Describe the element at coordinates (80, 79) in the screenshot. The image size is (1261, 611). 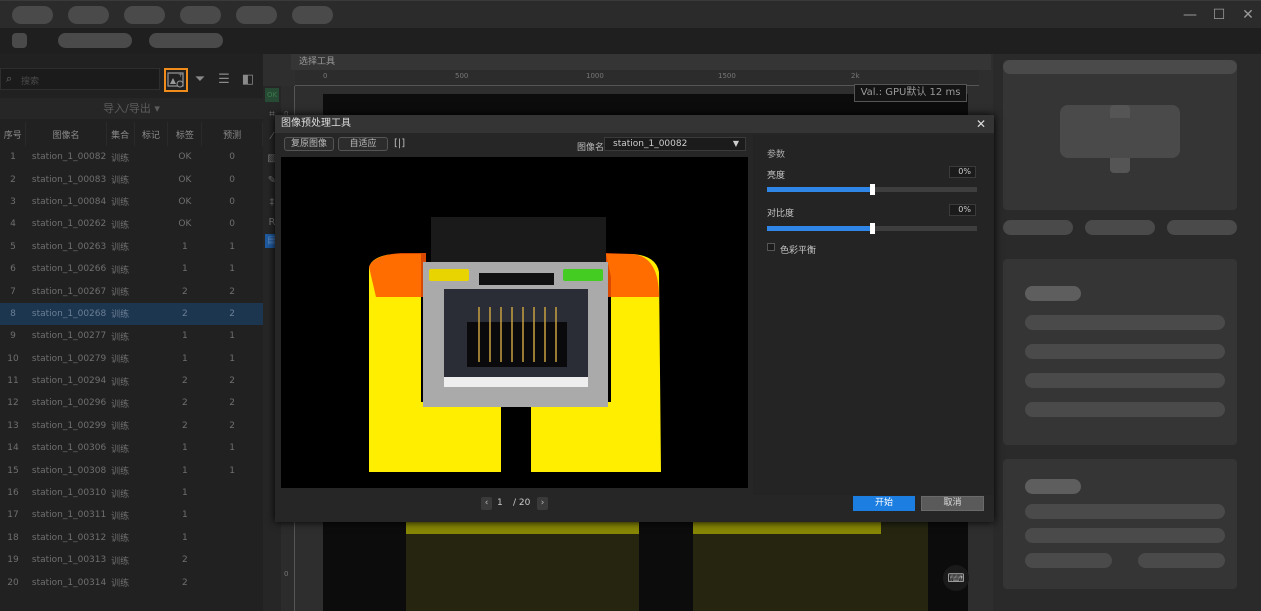
I see `search-input: ⌕ 搜索` at that location.